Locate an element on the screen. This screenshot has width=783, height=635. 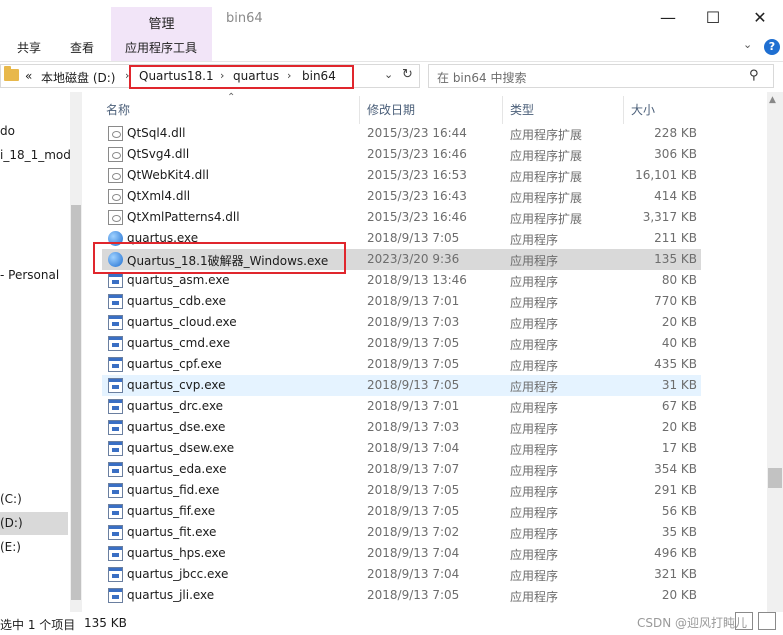
breadcrumb-overflow: « is located at coordinates (28, 76).